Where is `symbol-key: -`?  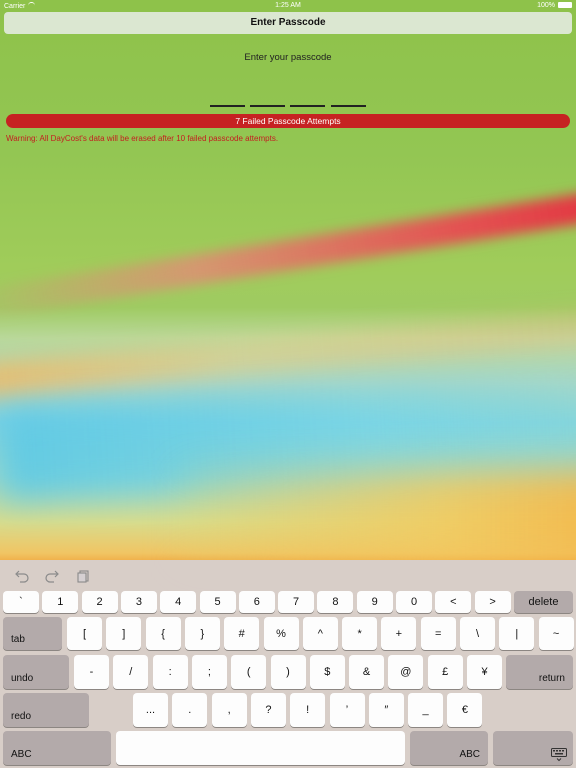
symbol-key: - is located at coordinates (91, 672).